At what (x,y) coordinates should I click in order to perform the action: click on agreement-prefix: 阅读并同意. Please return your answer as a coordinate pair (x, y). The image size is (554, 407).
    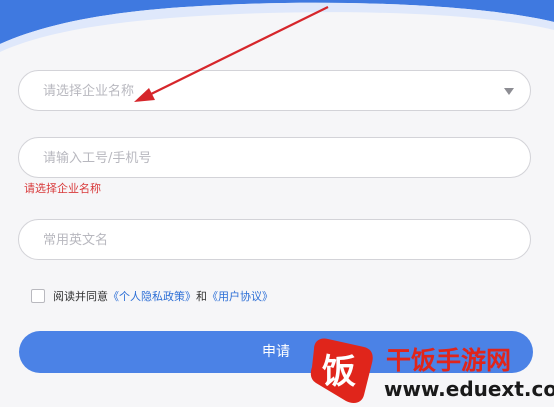
    Looking at the image, I should click on (80, 296).